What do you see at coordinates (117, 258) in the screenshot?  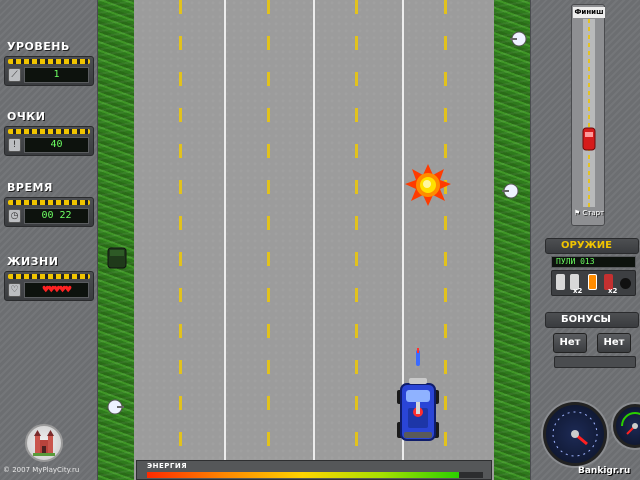 I see `roadside-bin` at bounding box center [117, 258].